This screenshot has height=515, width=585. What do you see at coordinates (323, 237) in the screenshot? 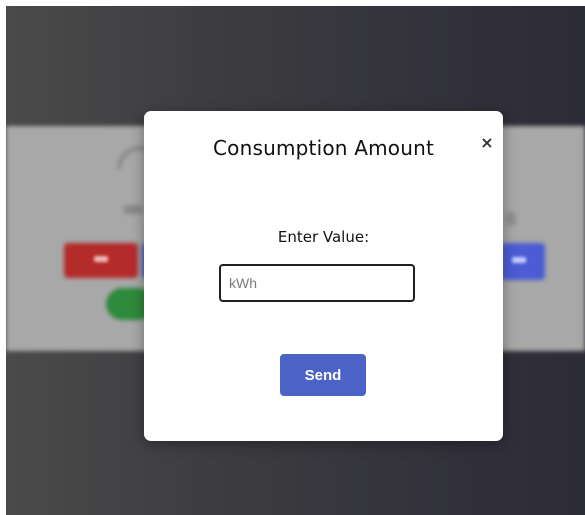
I see `enter-value-label: Enter Value:` at bounding box center [323, 237].